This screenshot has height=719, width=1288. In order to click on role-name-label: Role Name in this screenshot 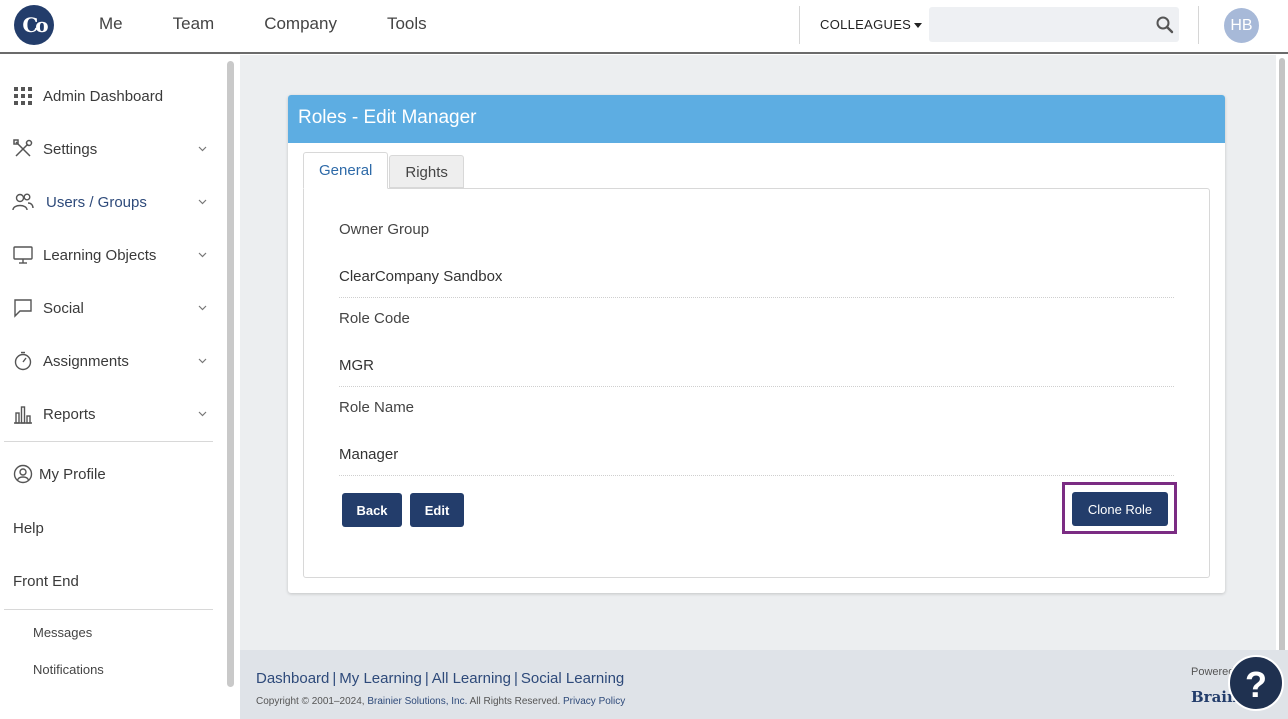, I will do `click(377, 407)`.